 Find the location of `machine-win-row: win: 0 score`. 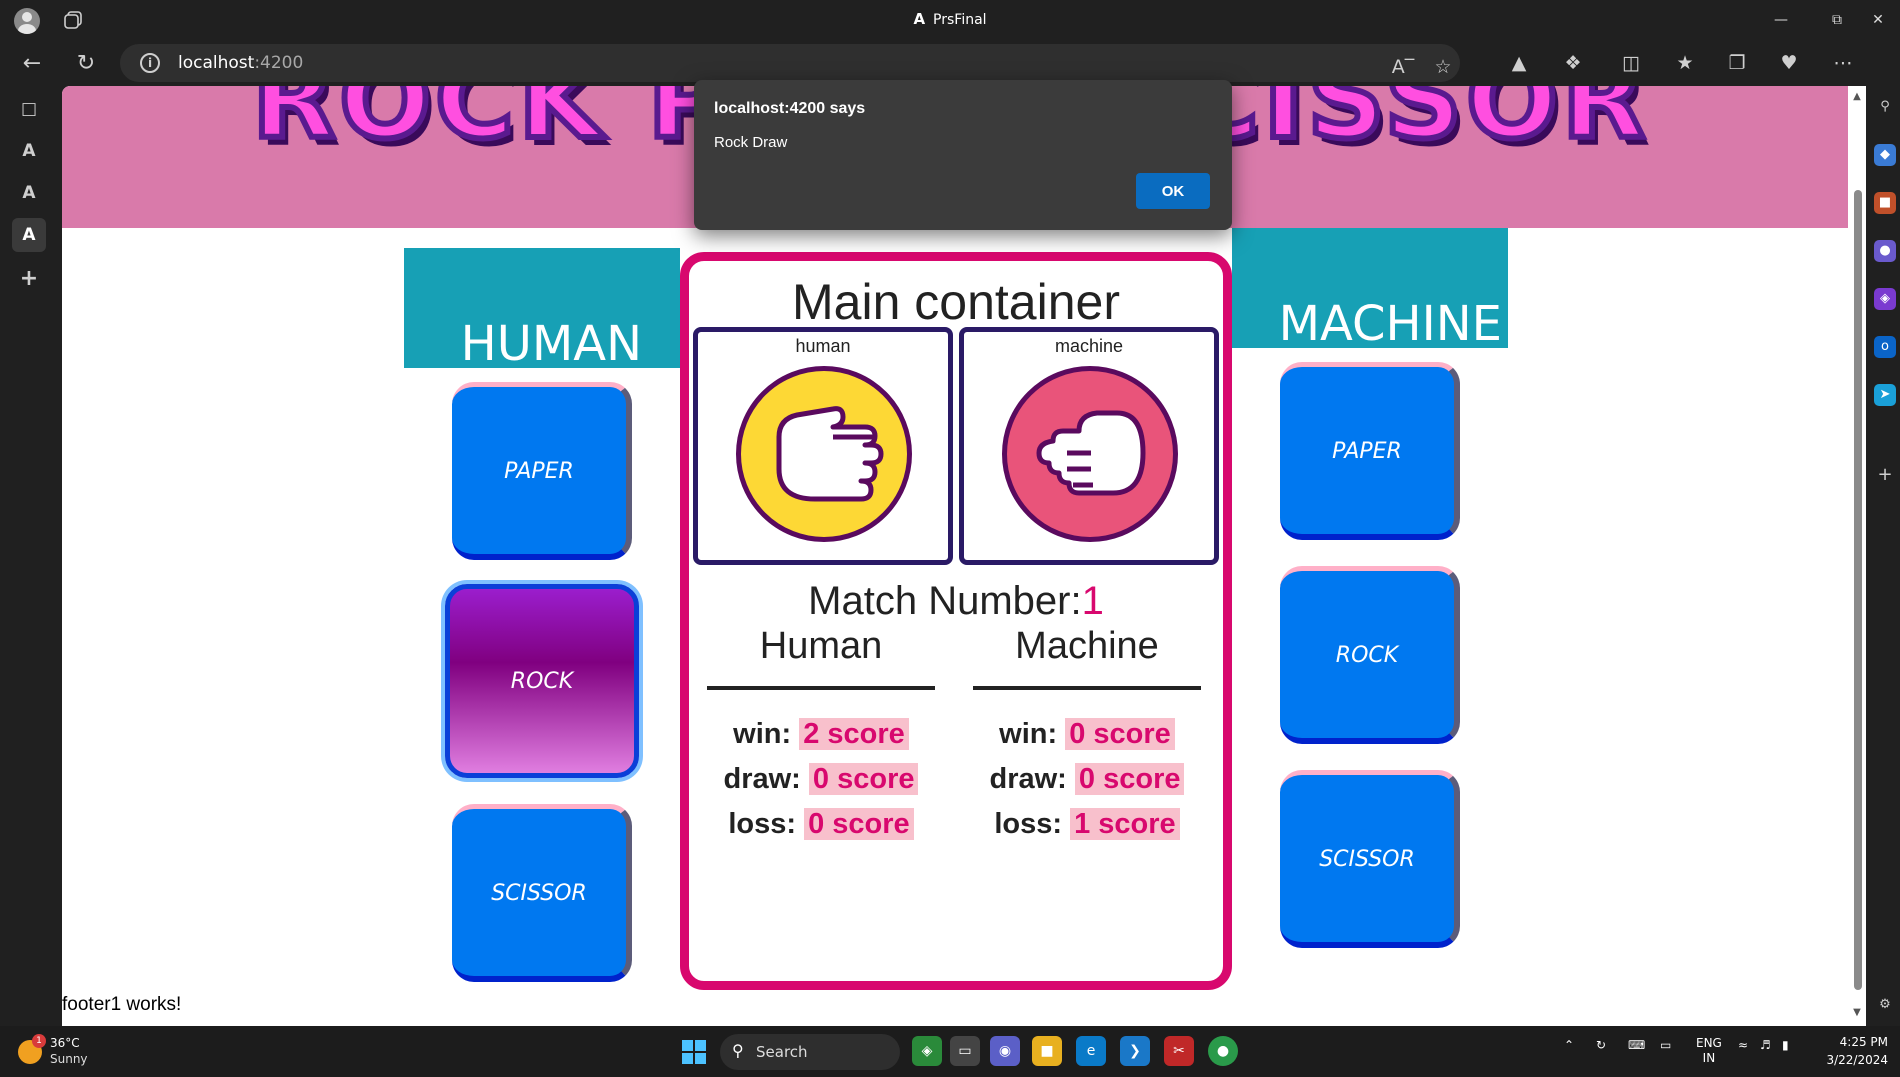

machine-win-row: win: 0 score is located at coordinates (1087, 734).